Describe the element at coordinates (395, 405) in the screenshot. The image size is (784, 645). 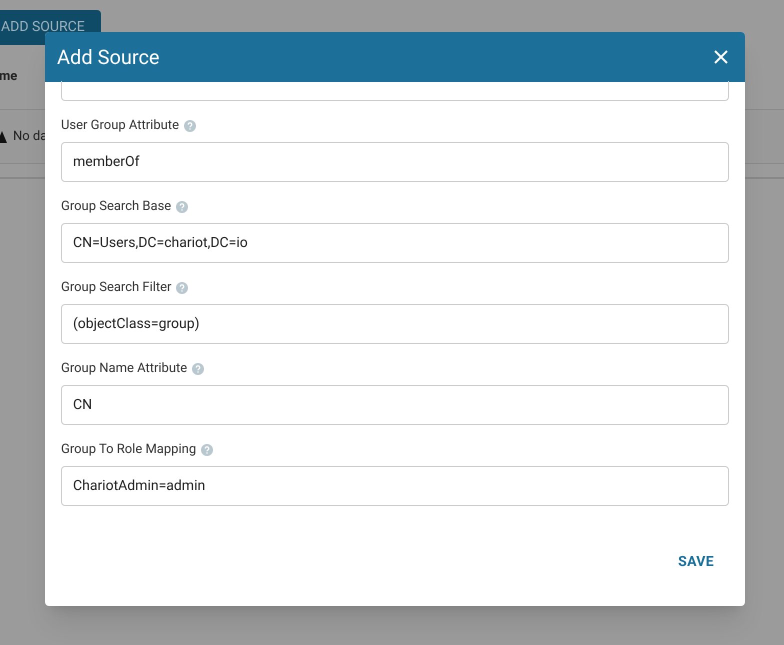
I see `text-field: CN` at that location.